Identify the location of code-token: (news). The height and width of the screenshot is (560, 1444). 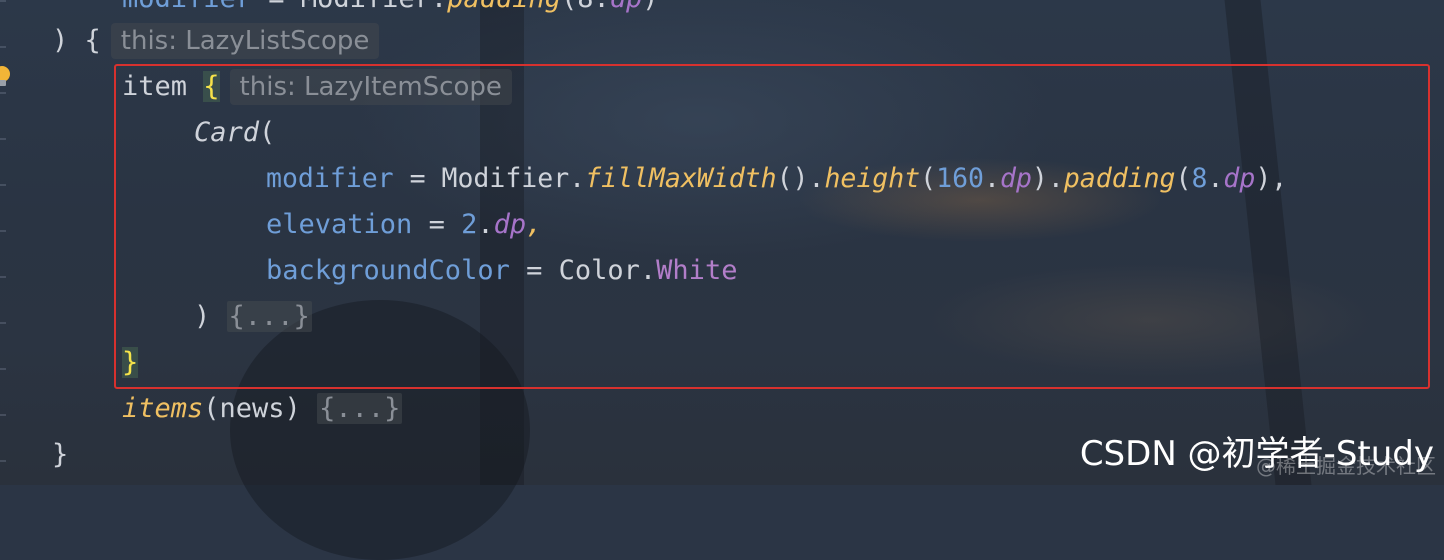
(252, 408).